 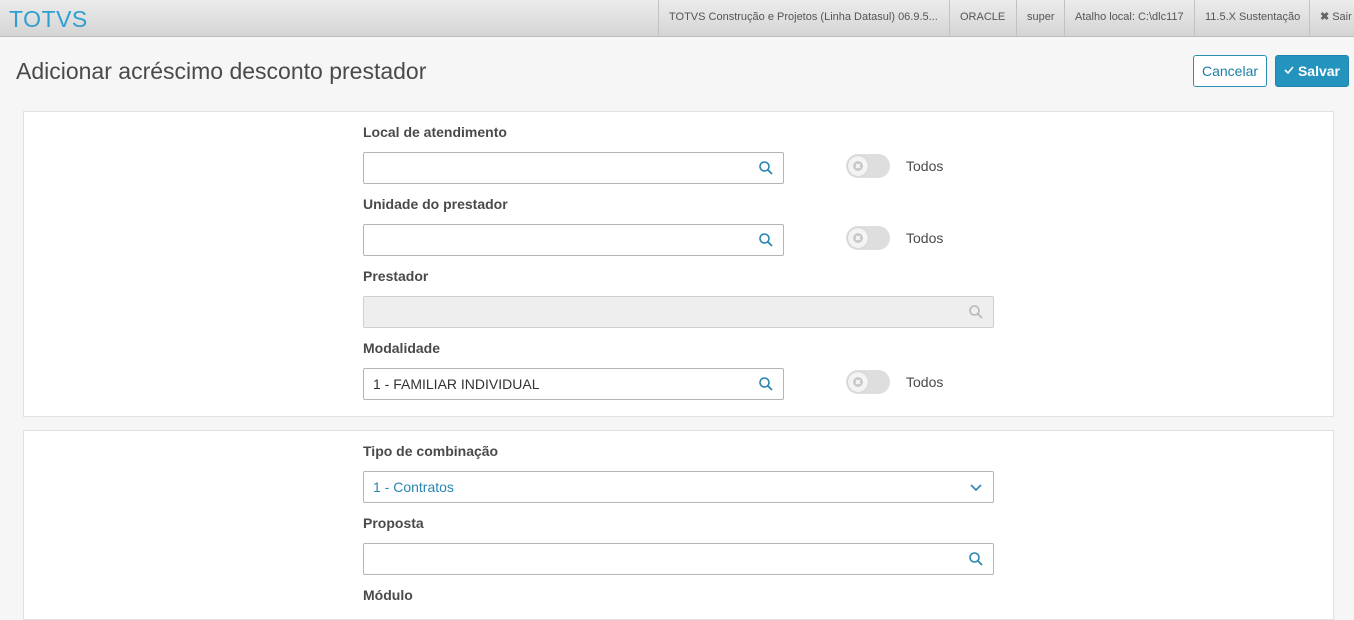 I want to click on check-icon, so click(x=1289, y=71).